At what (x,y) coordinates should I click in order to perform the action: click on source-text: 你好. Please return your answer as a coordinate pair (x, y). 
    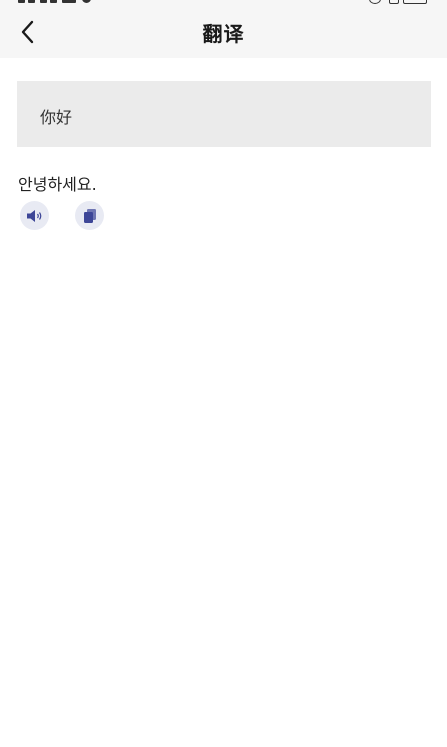
    Looking at the image, I should click on (56, 117).